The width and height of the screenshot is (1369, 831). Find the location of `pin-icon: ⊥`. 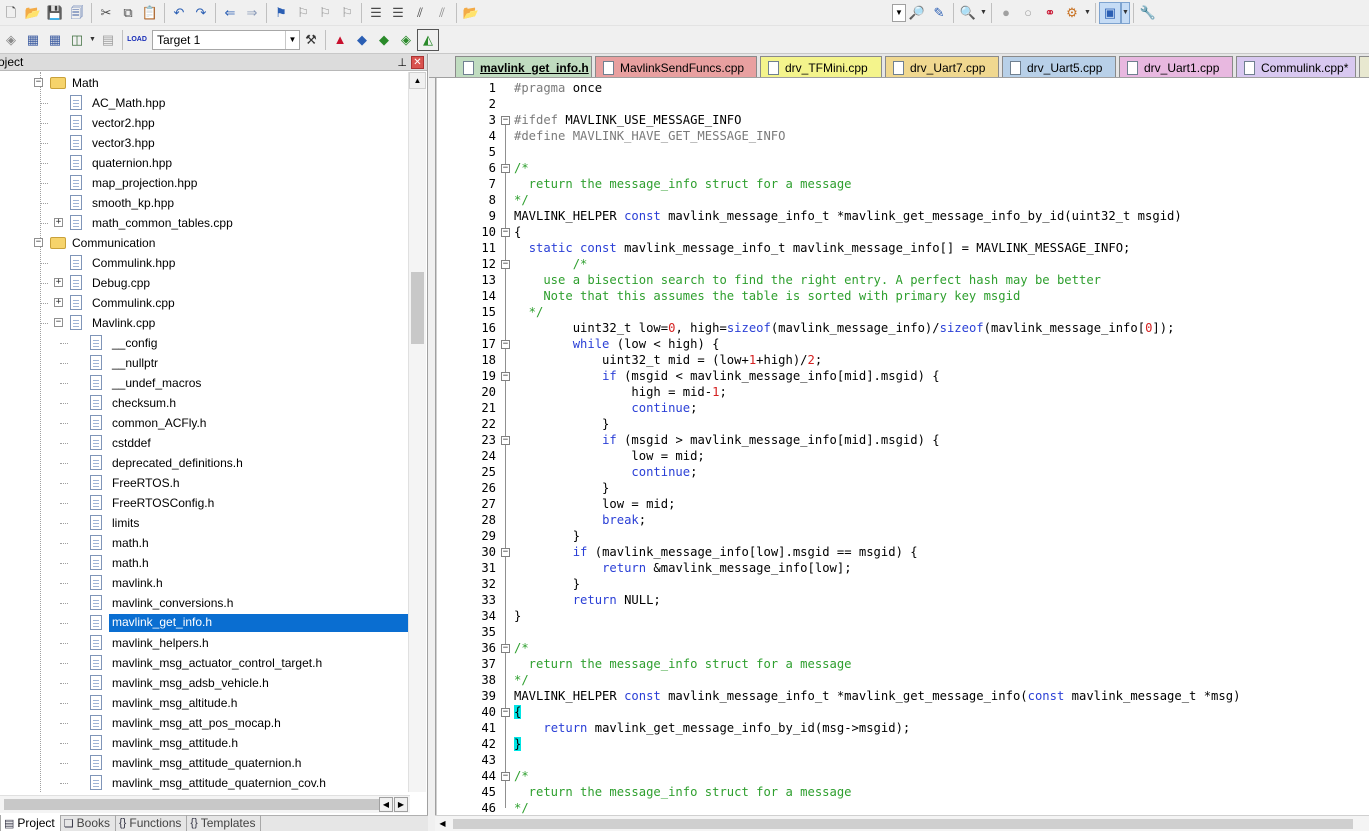

pin-icon: ⊥ is located at coordinates (402, 62).